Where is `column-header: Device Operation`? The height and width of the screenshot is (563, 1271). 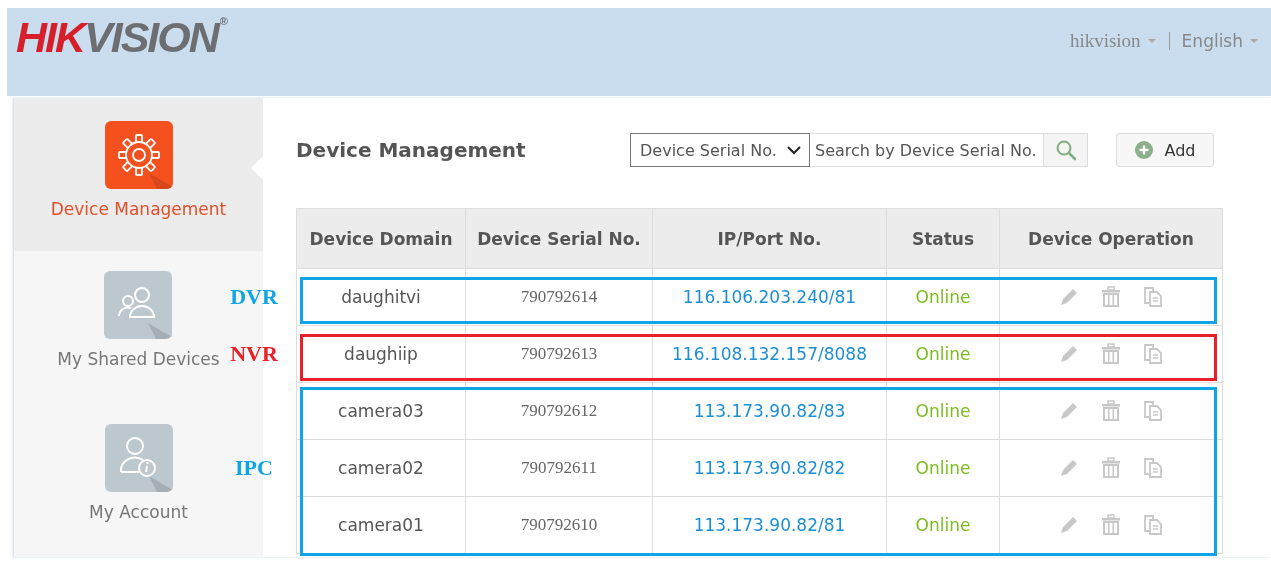
column-header: Device Operation is located at coordinates (1111, 238).